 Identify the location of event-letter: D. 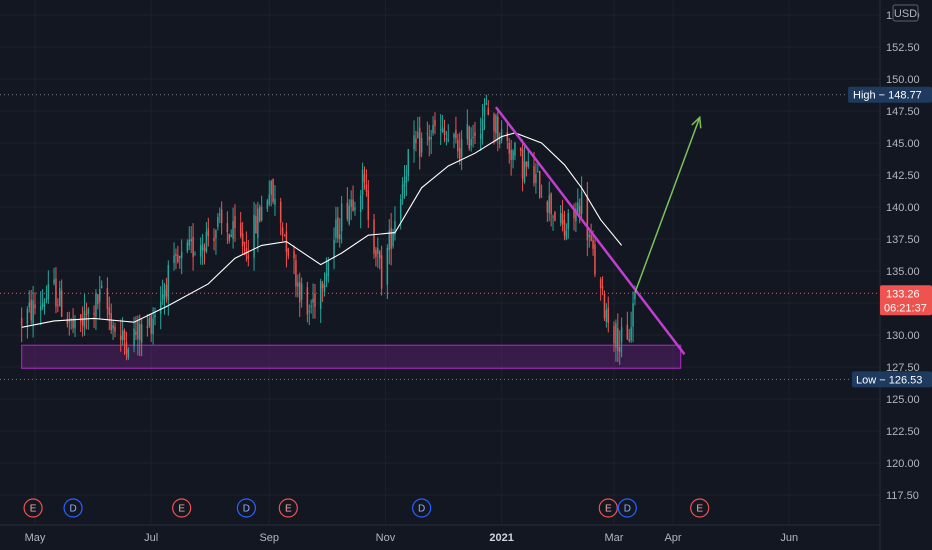
(72, 509).